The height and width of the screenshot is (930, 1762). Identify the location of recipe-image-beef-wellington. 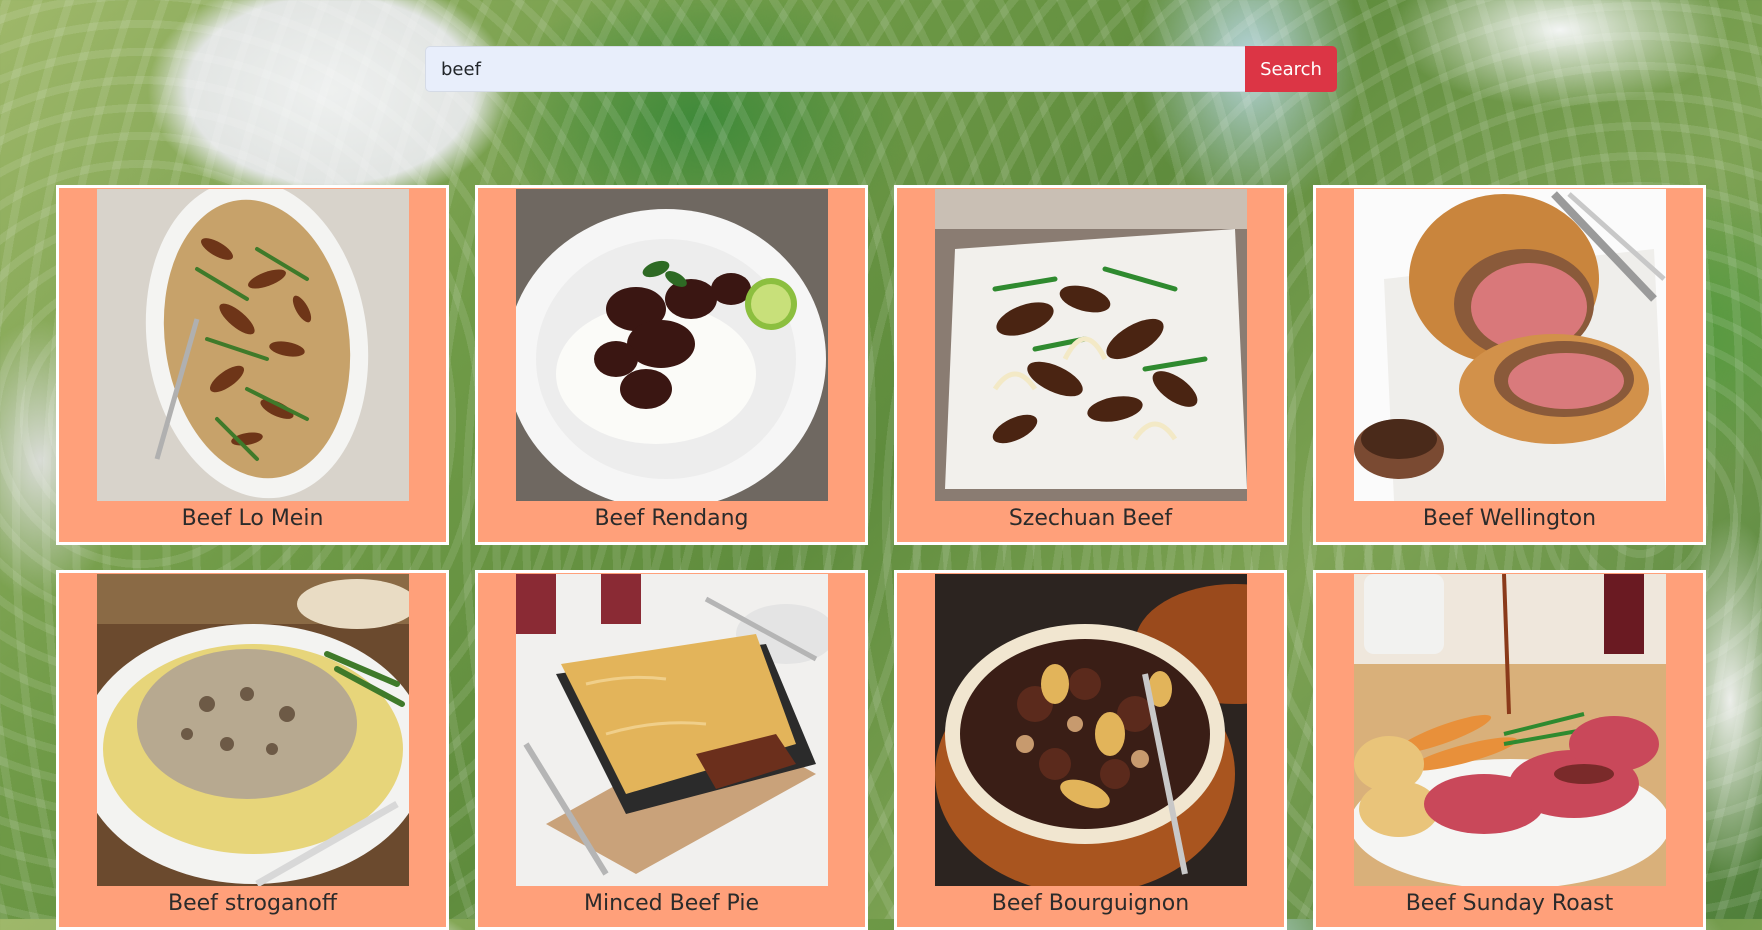
(1509, 345).